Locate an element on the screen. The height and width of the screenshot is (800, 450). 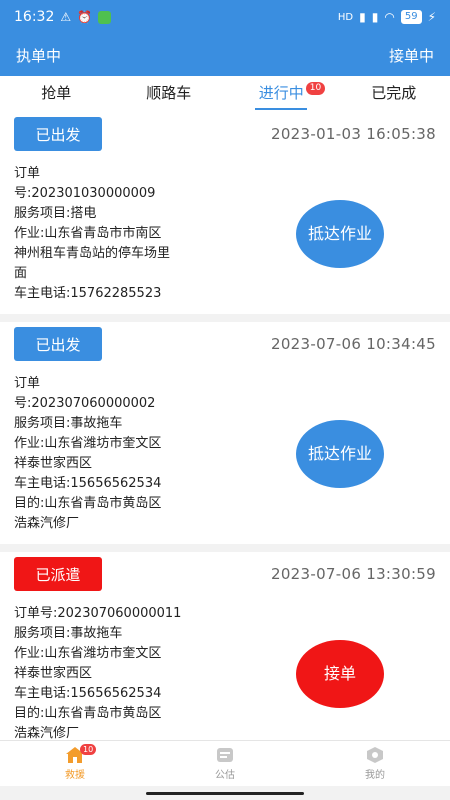
tab-bar: 抢单 顺路车 进行中 10 已完成 is located at coordinates (225, 94).